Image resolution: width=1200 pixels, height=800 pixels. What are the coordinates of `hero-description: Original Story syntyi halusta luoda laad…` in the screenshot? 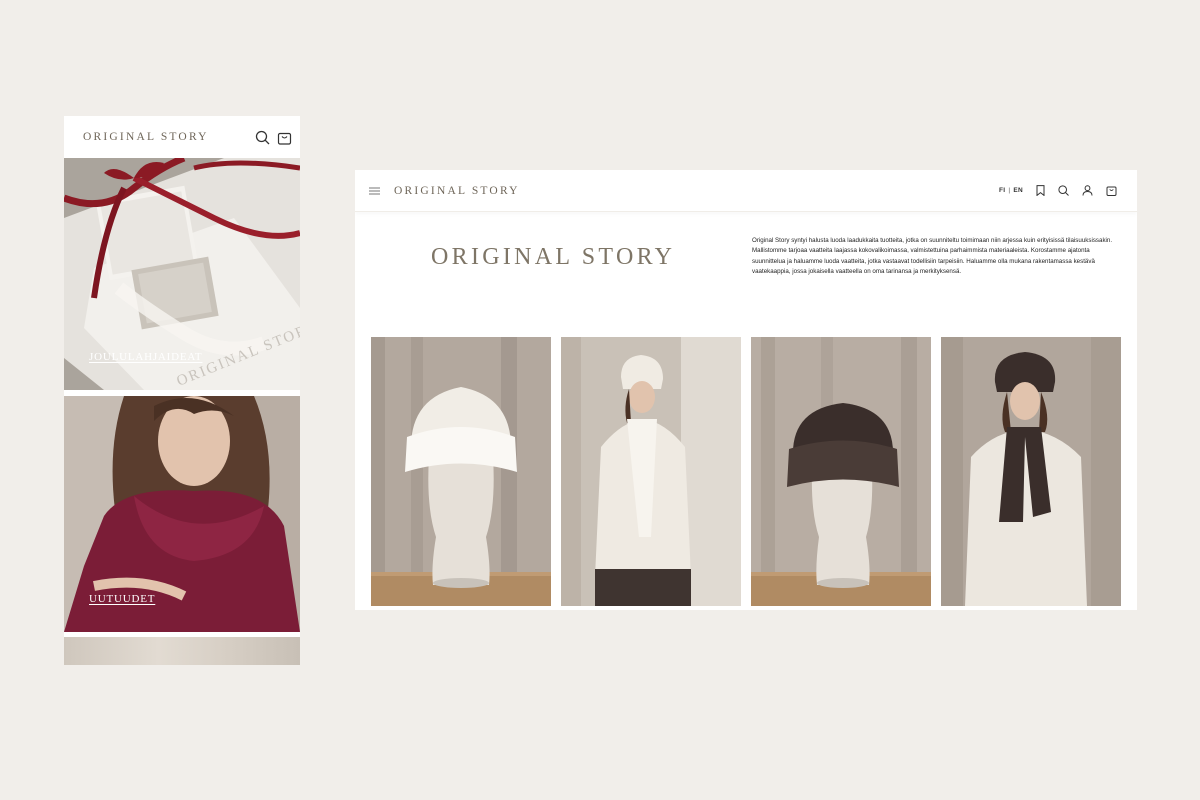 It's located at (932, 256).